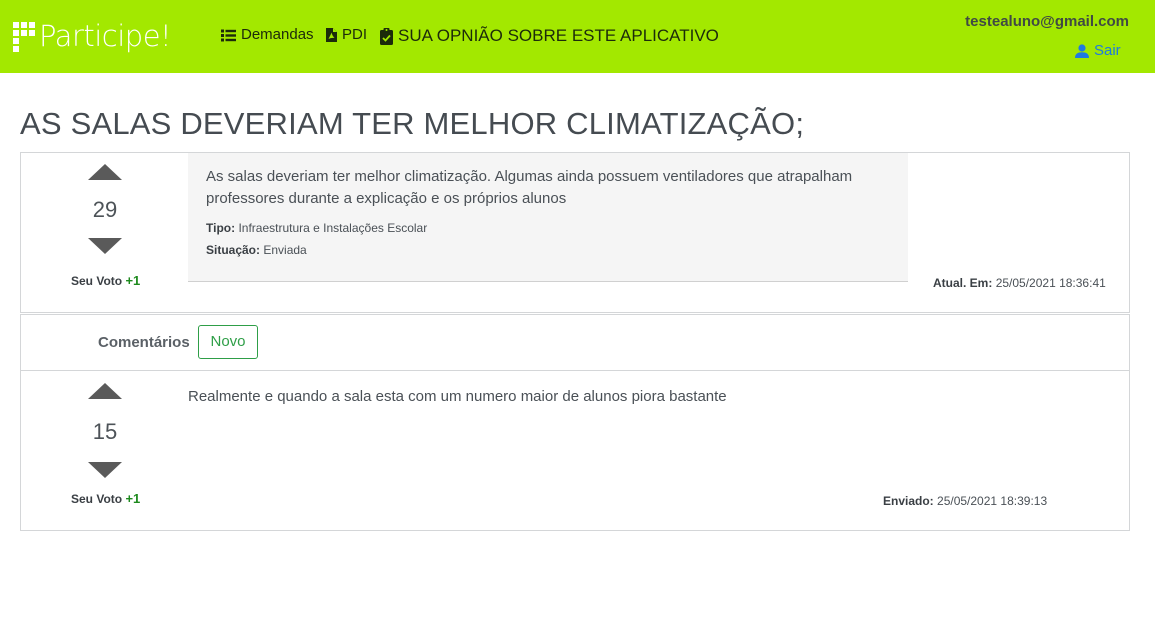 The image size is (1155, 621). I want to click on sent-timestamp: Enviado: 25/05/2021 18:39:13, so click(965, 501).